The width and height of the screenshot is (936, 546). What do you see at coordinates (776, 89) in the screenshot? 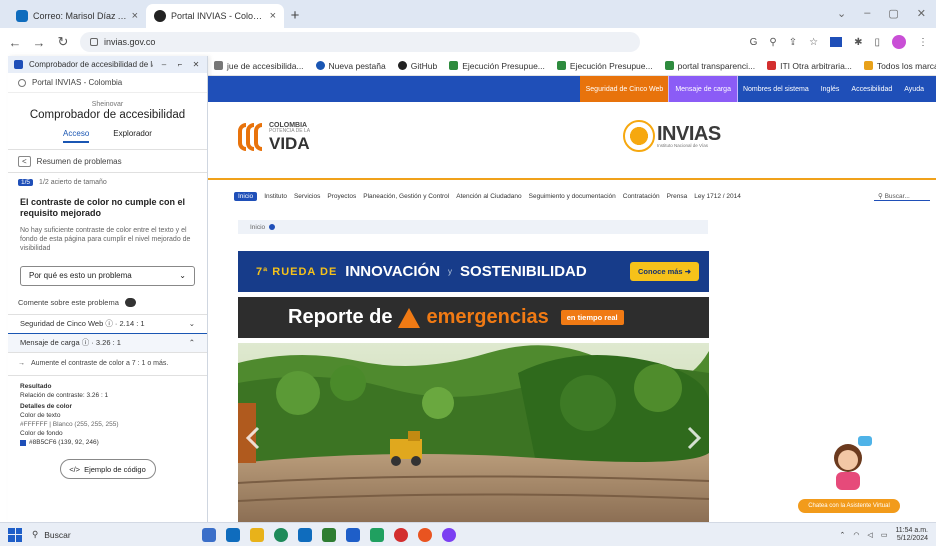
I see `gov-link-system: Nombres del sistema` at bounding box center [776, 89].